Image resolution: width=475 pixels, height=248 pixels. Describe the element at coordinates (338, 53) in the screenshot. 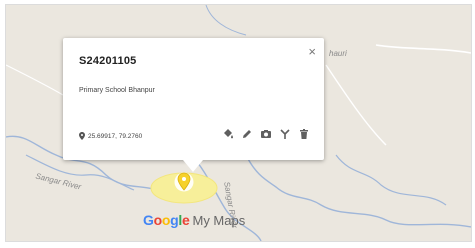

I see `place-label: hauri` at that location.